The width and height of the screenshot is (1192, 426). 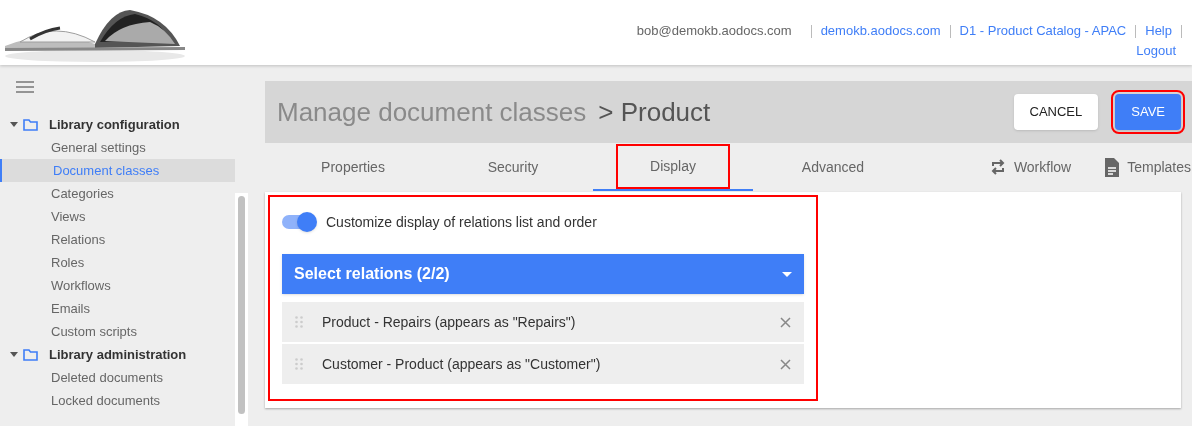 What do you see at coordinates (117, 308) in the screenshot?
I see `sidebar-item: Emails` at bounding box center [117, 308].